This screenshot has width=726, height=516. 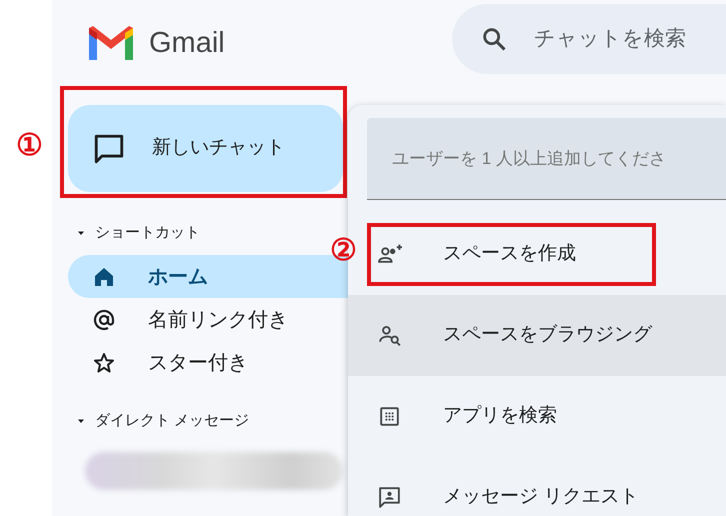 I want to click on new-chat-button: 新しいチャット, so click(x=205, y=148).